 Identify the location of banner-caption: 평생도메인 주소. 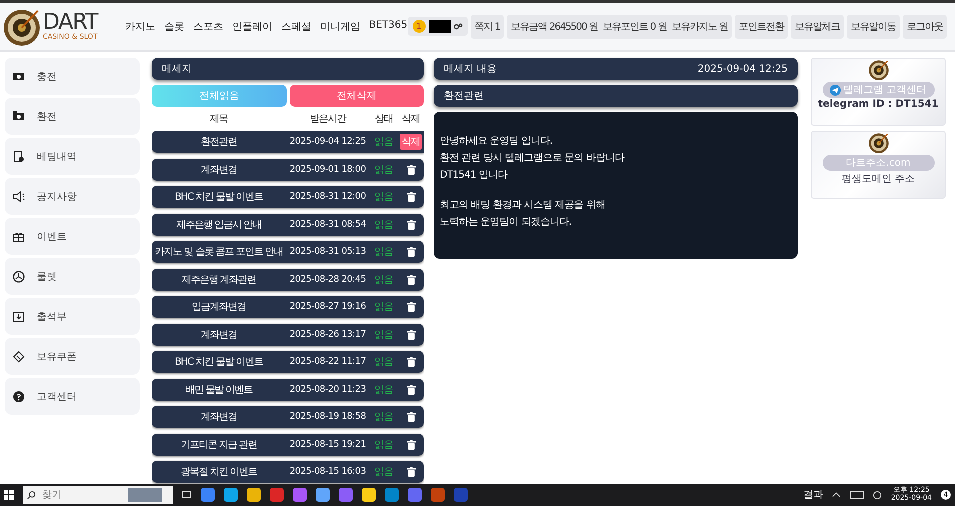
(879, 179).